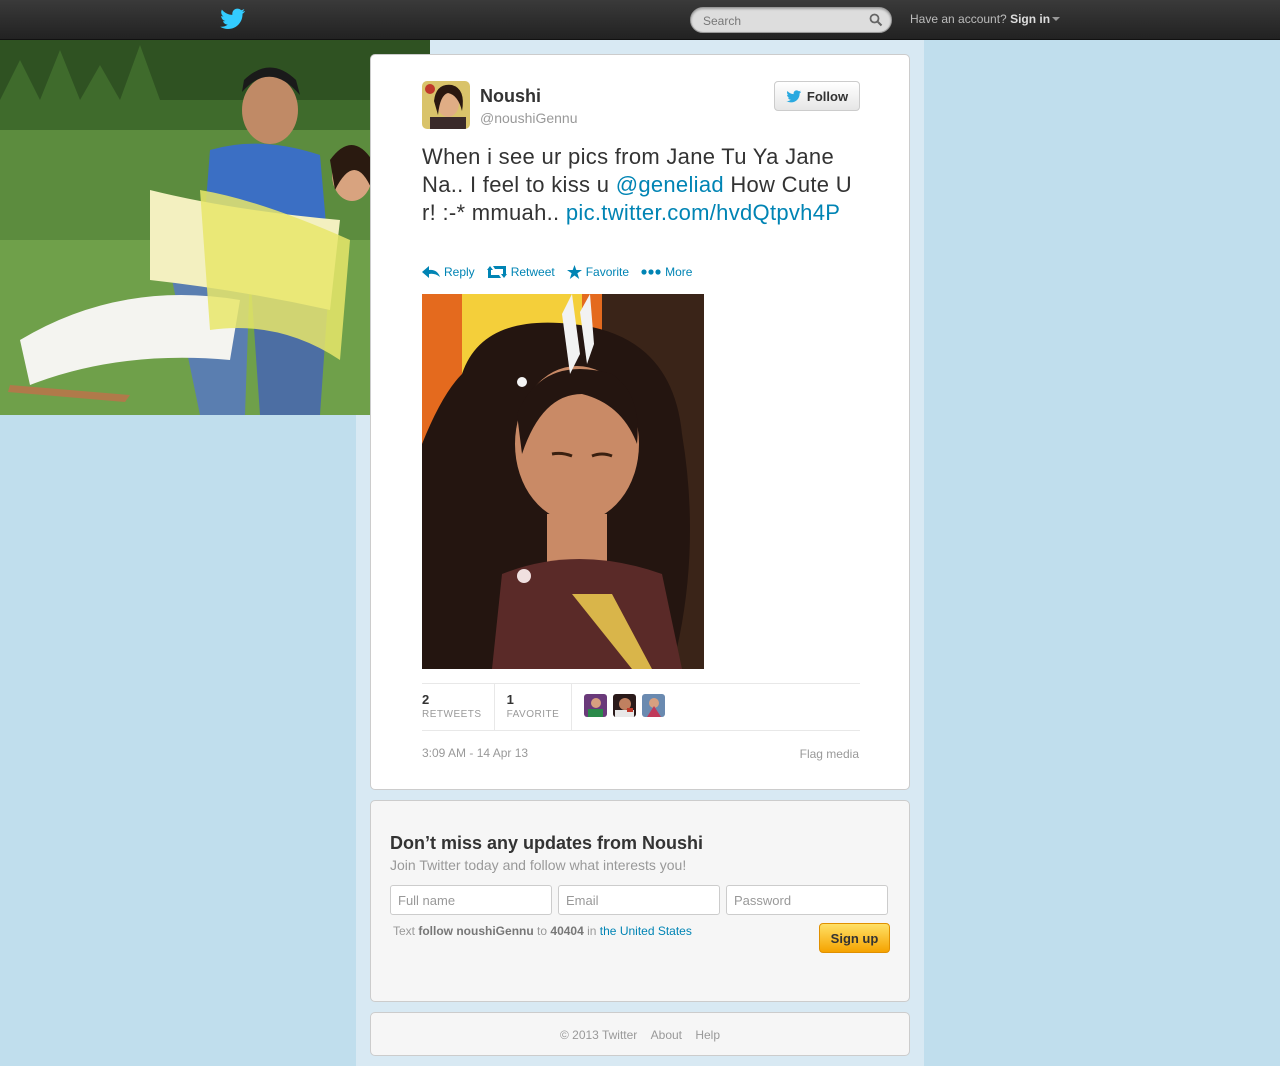 This screenshot has width=1280, height=1066. Describe the element at coordinates (510, 96) in the screenshot. I see `user-name: Noushi` at that location.